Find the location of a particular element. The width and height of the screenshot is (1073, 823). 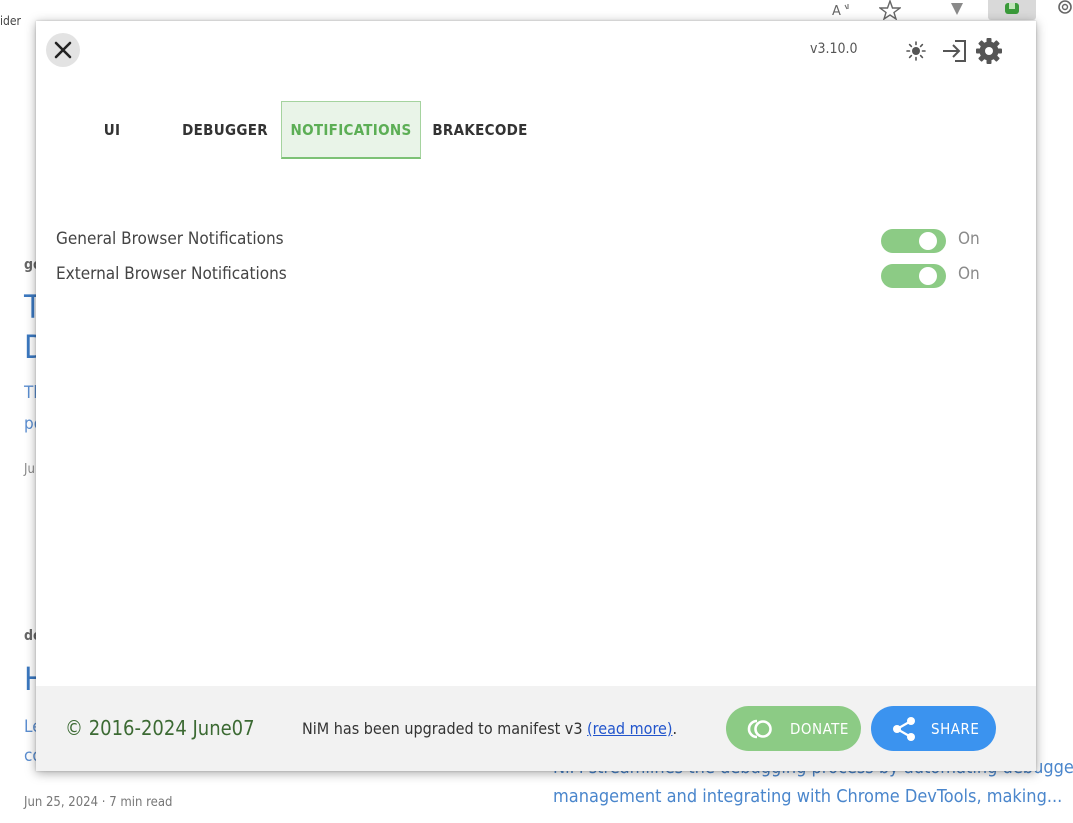

svg-text: A is located at coordinates (836, 10).